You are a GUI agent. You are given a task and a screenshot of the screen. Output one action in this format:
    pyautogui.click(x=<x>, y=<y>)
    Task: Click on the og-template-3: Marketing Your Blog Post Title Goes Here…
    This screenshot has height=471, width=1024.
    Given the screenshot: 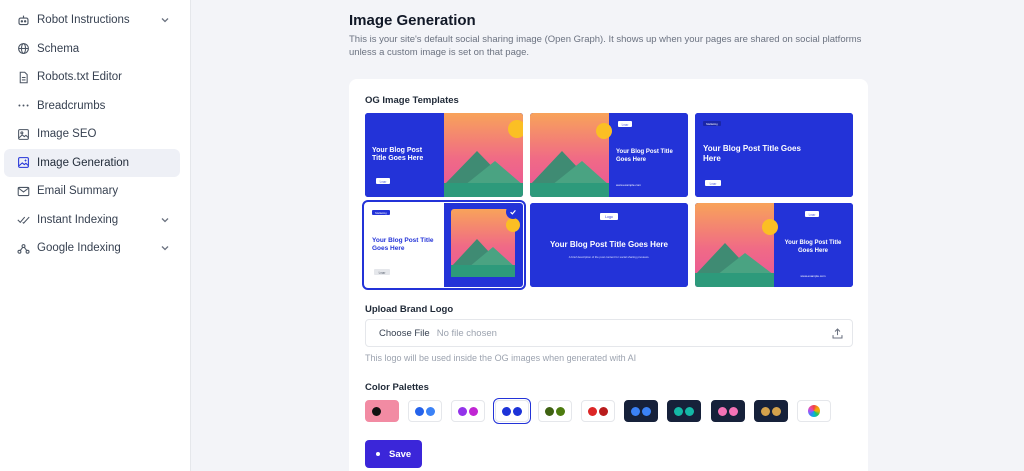 What is the action you would take?
    pyautogui.click(x=774, y=155)
    